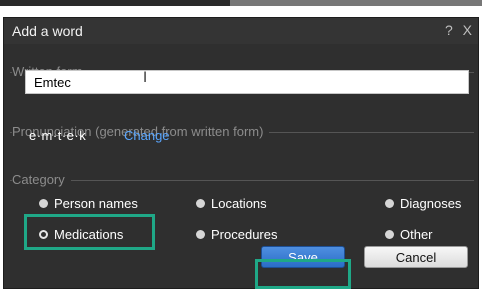 This screenshot has height=292, width=482. I want to click on radio-other: Other, so click(409, 234).